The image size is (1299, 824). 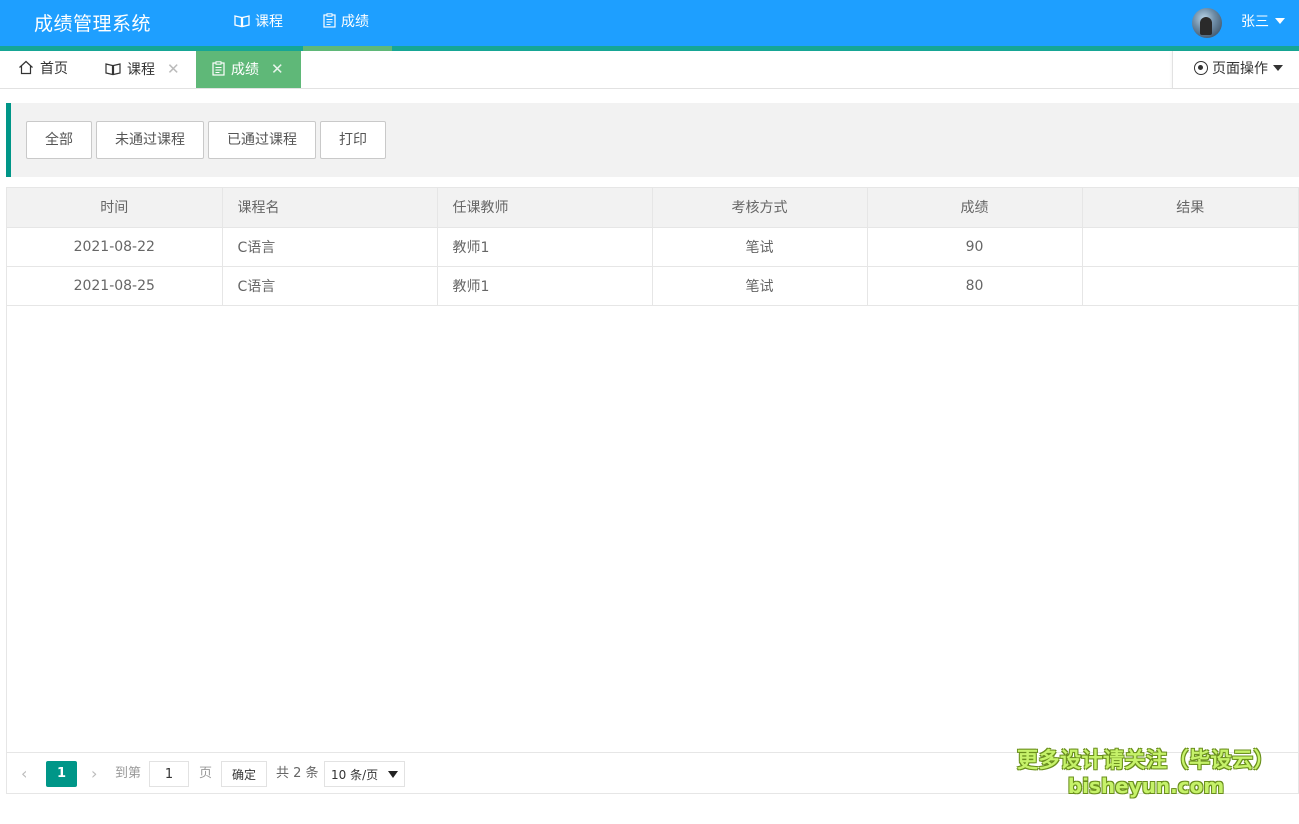 I want to click on failed-courses-button: 未通过课程, so click(x=150, y=140).